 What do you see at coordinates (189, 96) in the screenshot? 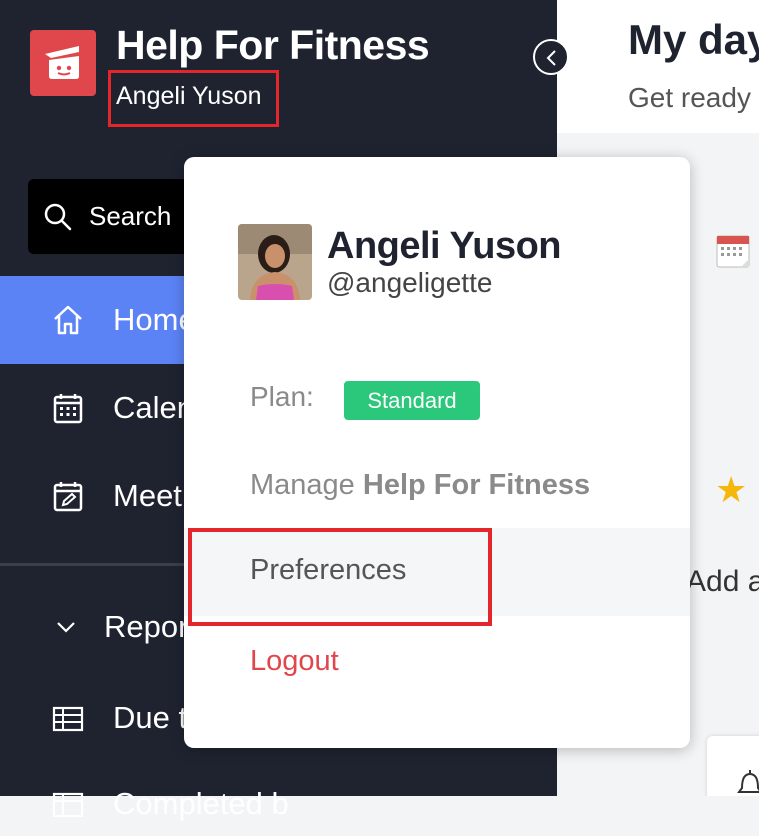
I see `sidebar-user-name: Angeli Yuson` at bounding box center [189, 96].